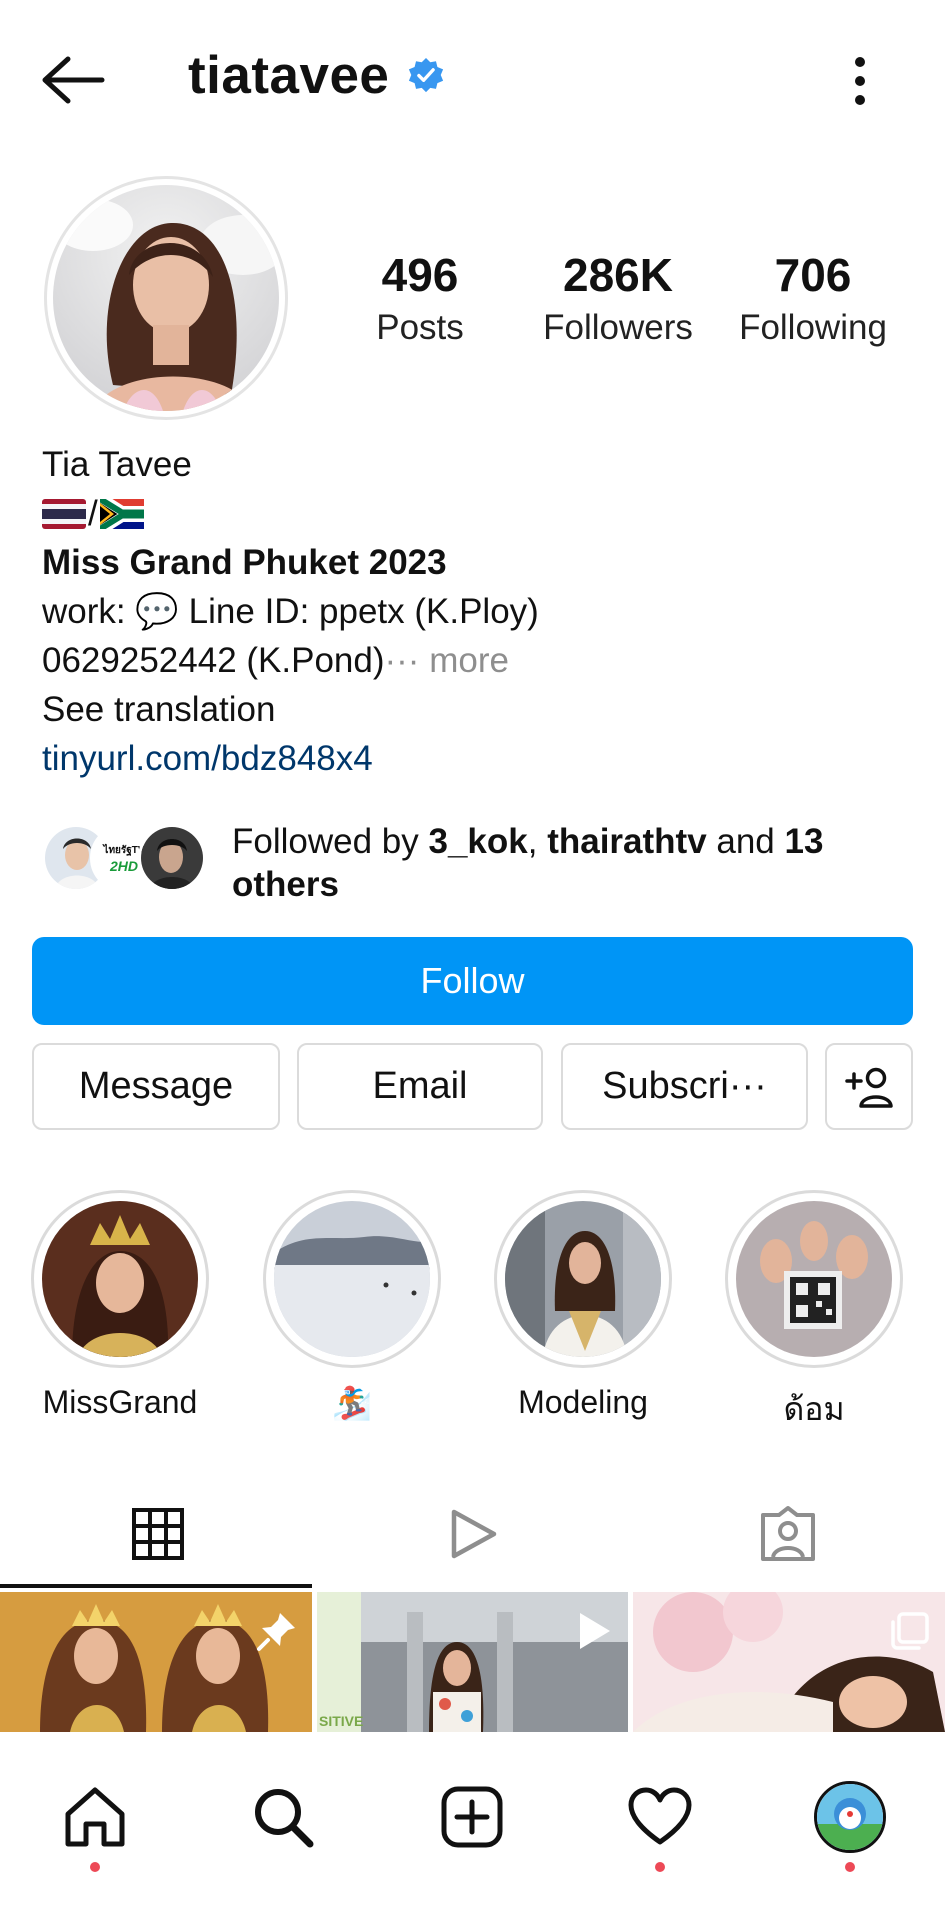 The width and height of the screenshot is (945, 1912). I want to click on search-icon, so click(284, 1818).